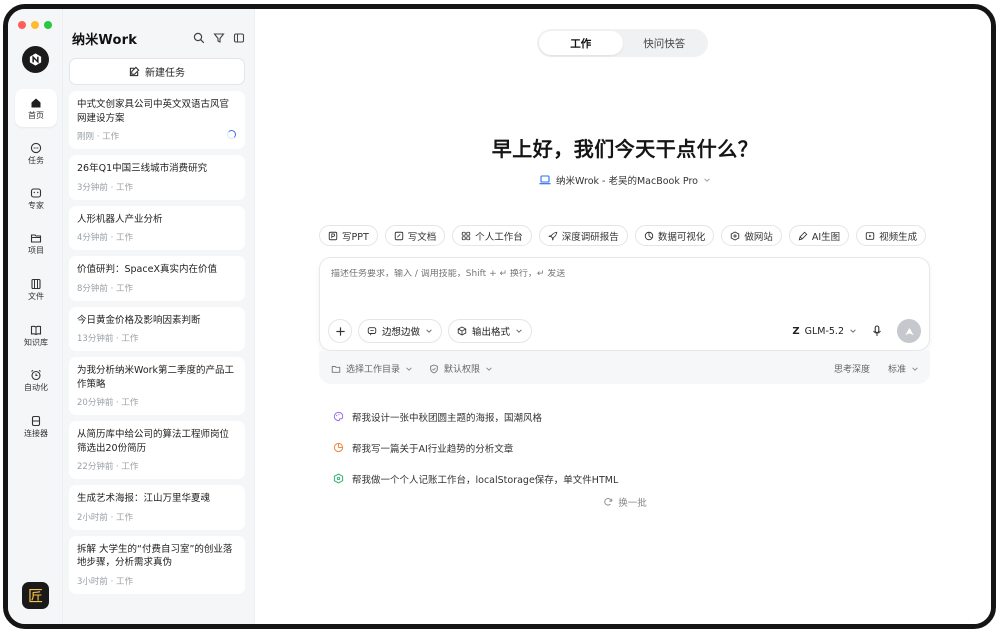 This screenshot has width=1000, height=633. I want to click on task-card: 价值研判：SpaceX真实内在价值 8分钟前 · 工作, so click(157, 278).